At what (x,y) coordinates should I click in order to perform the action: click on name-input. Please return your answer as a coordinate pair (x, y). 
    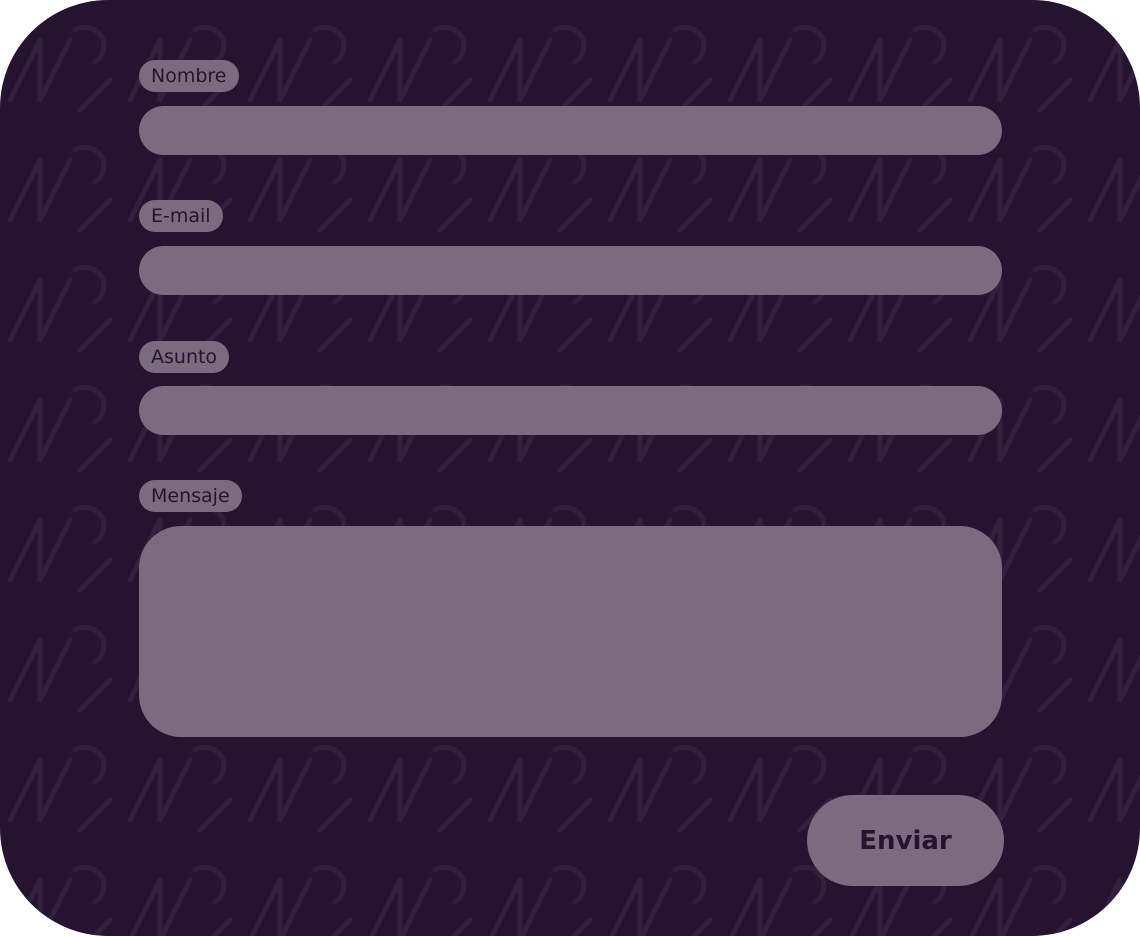
    Looking at the image, I should click on (570, 130).